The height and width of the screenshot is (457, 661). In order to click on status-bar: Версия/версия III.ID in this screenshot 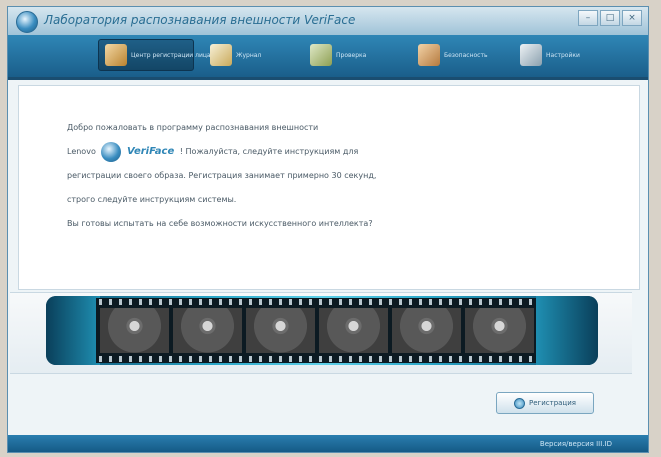, I will do `click(328, 443)`.